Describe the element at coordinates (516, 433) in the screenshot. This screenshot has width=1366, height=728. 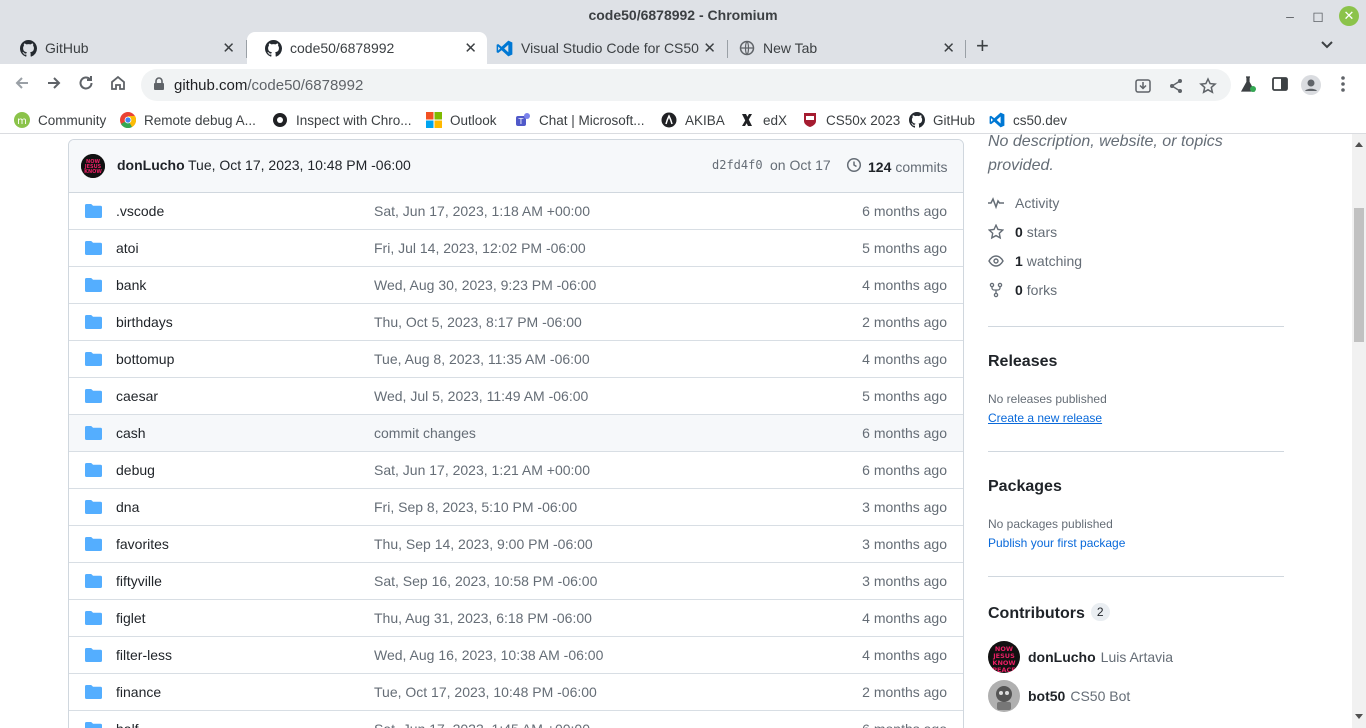
I see `file-row: cash commit changes 6 months ago` at that location.